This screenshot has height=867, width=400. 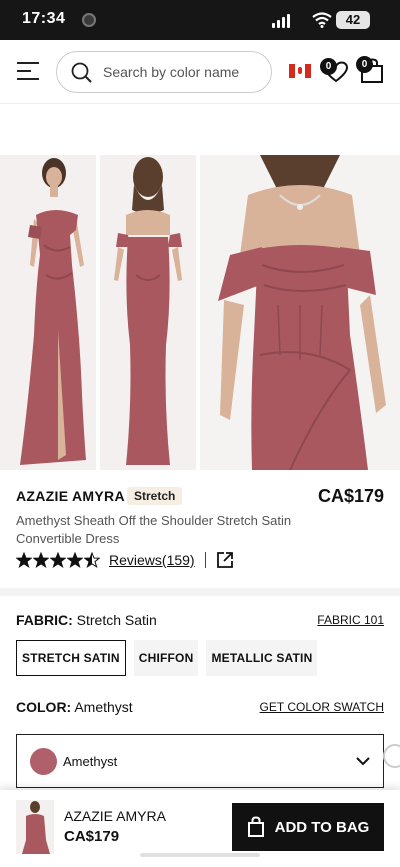 I want to click on reviews-link: Reviews(159), so click(x=152, y=560).